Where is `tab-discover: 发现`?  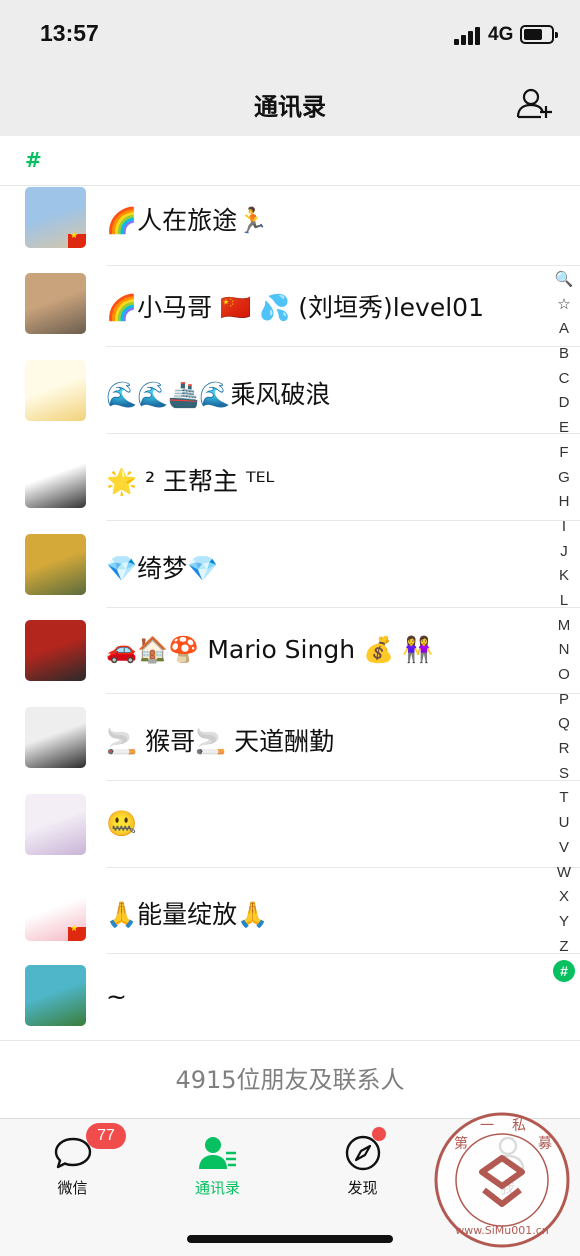
tab-discover: 发现 is located at coordinates (362, 1164).